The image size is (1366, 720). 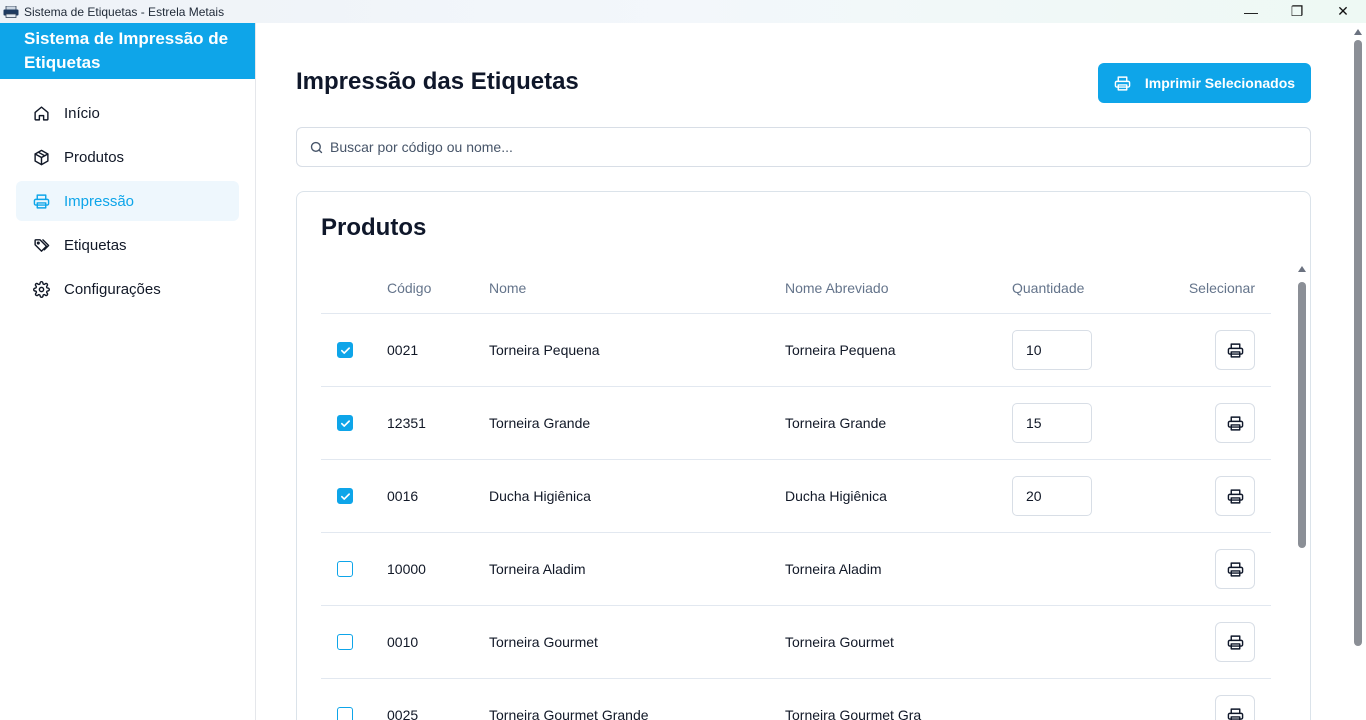 I want to click on window-scrollbar, so click(x=1358, y=371).